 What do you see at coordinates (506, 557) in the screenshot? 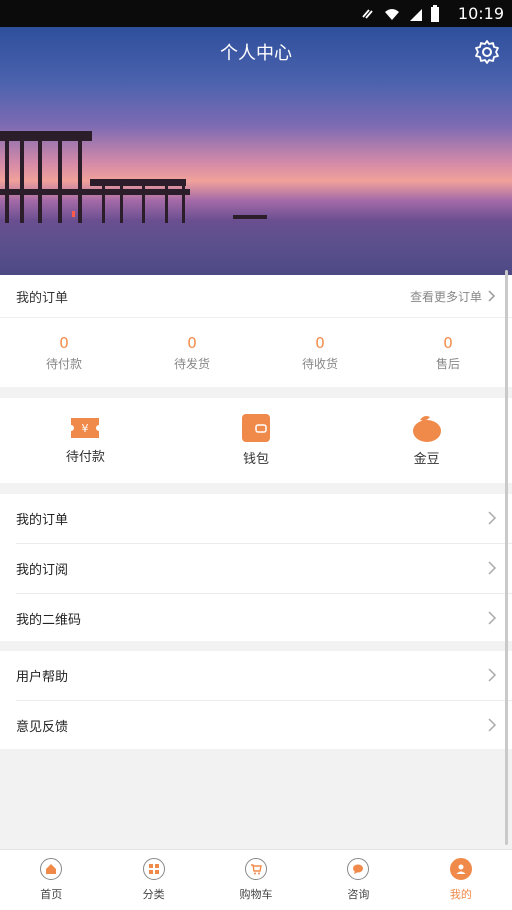
I see `scrollbar` at bounding box center [506, 557].